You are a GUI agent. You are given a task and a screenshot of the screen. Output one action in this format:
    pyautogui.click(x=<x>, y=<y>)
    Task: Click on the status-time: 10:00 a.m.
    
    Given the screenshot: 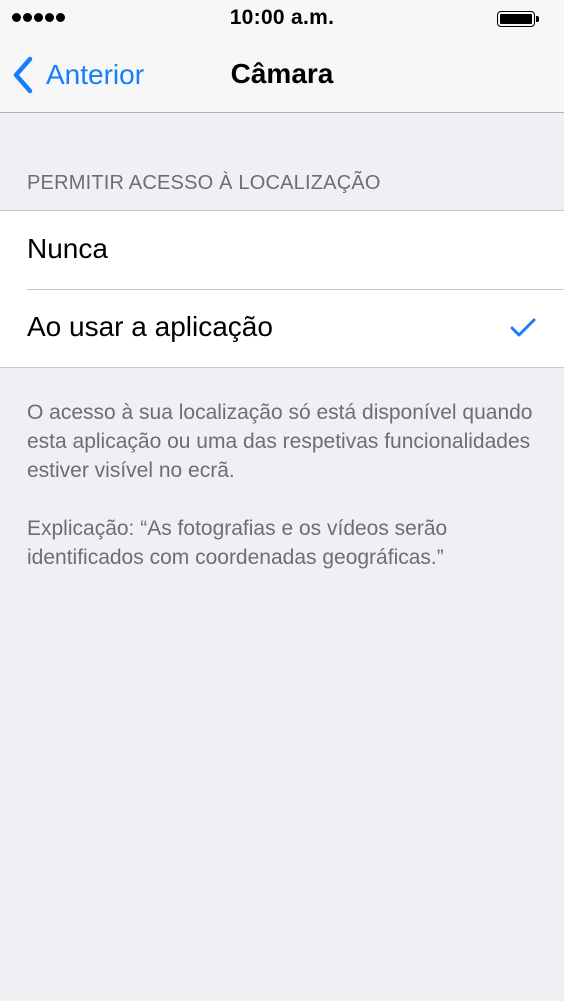 What is the action you would take?
    pyautogui.click(x=282, y=17)
    